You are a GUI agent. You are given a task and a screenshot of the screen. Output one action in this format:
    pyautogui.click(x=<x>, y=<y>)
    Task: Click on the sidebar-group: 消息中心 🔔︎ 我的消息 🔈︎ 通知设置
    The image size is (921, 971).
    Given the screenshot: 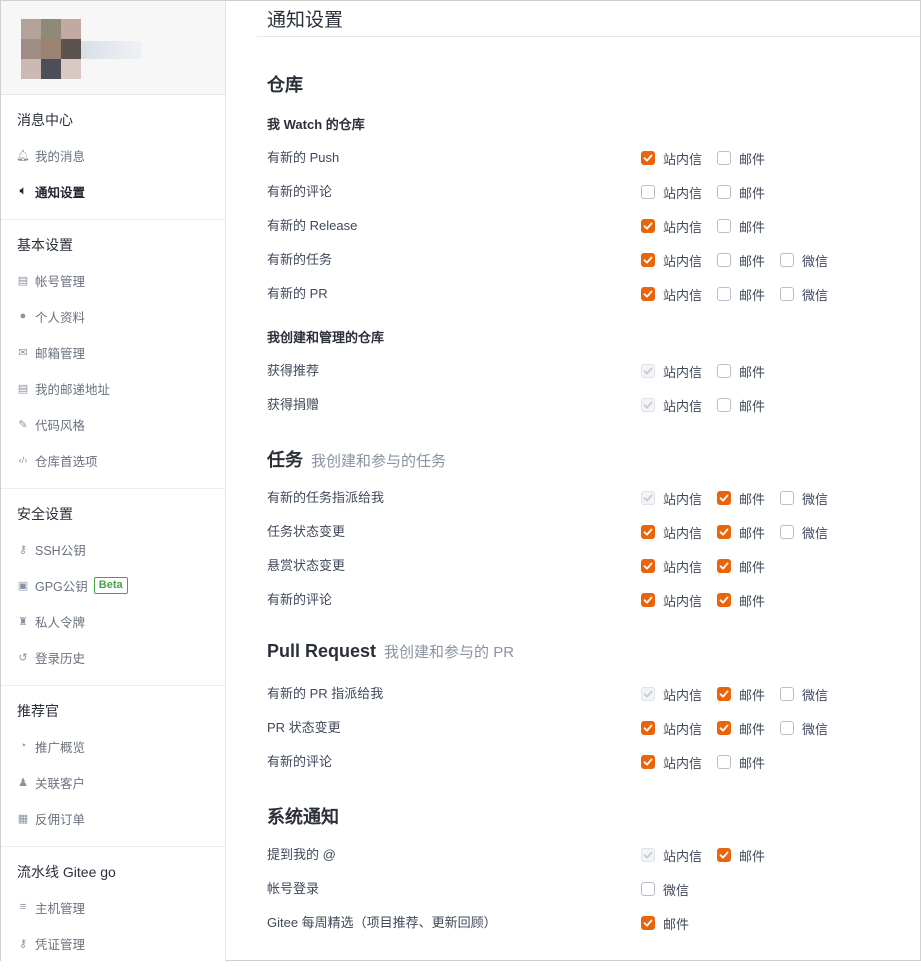 What is the action you would take?
    pyautogui.click(x=113, y=157)
    